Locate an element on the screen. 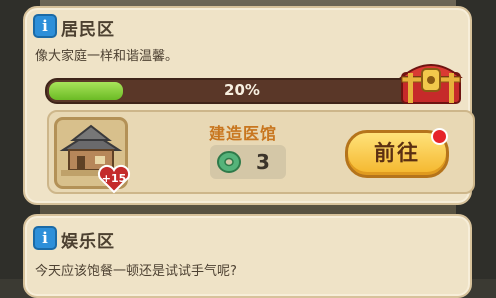  panel-title: 娱乐区 is located at coordinates (88, 242).